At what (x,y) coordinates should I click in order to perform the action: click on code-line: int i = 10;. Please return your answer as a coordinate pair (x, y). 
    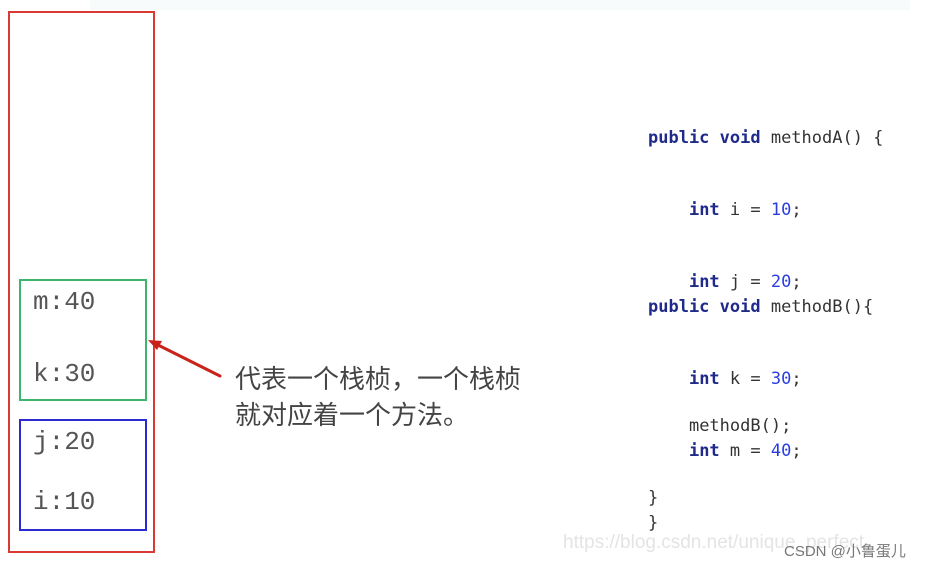
    Looking at the image, I should click on (765, 210).